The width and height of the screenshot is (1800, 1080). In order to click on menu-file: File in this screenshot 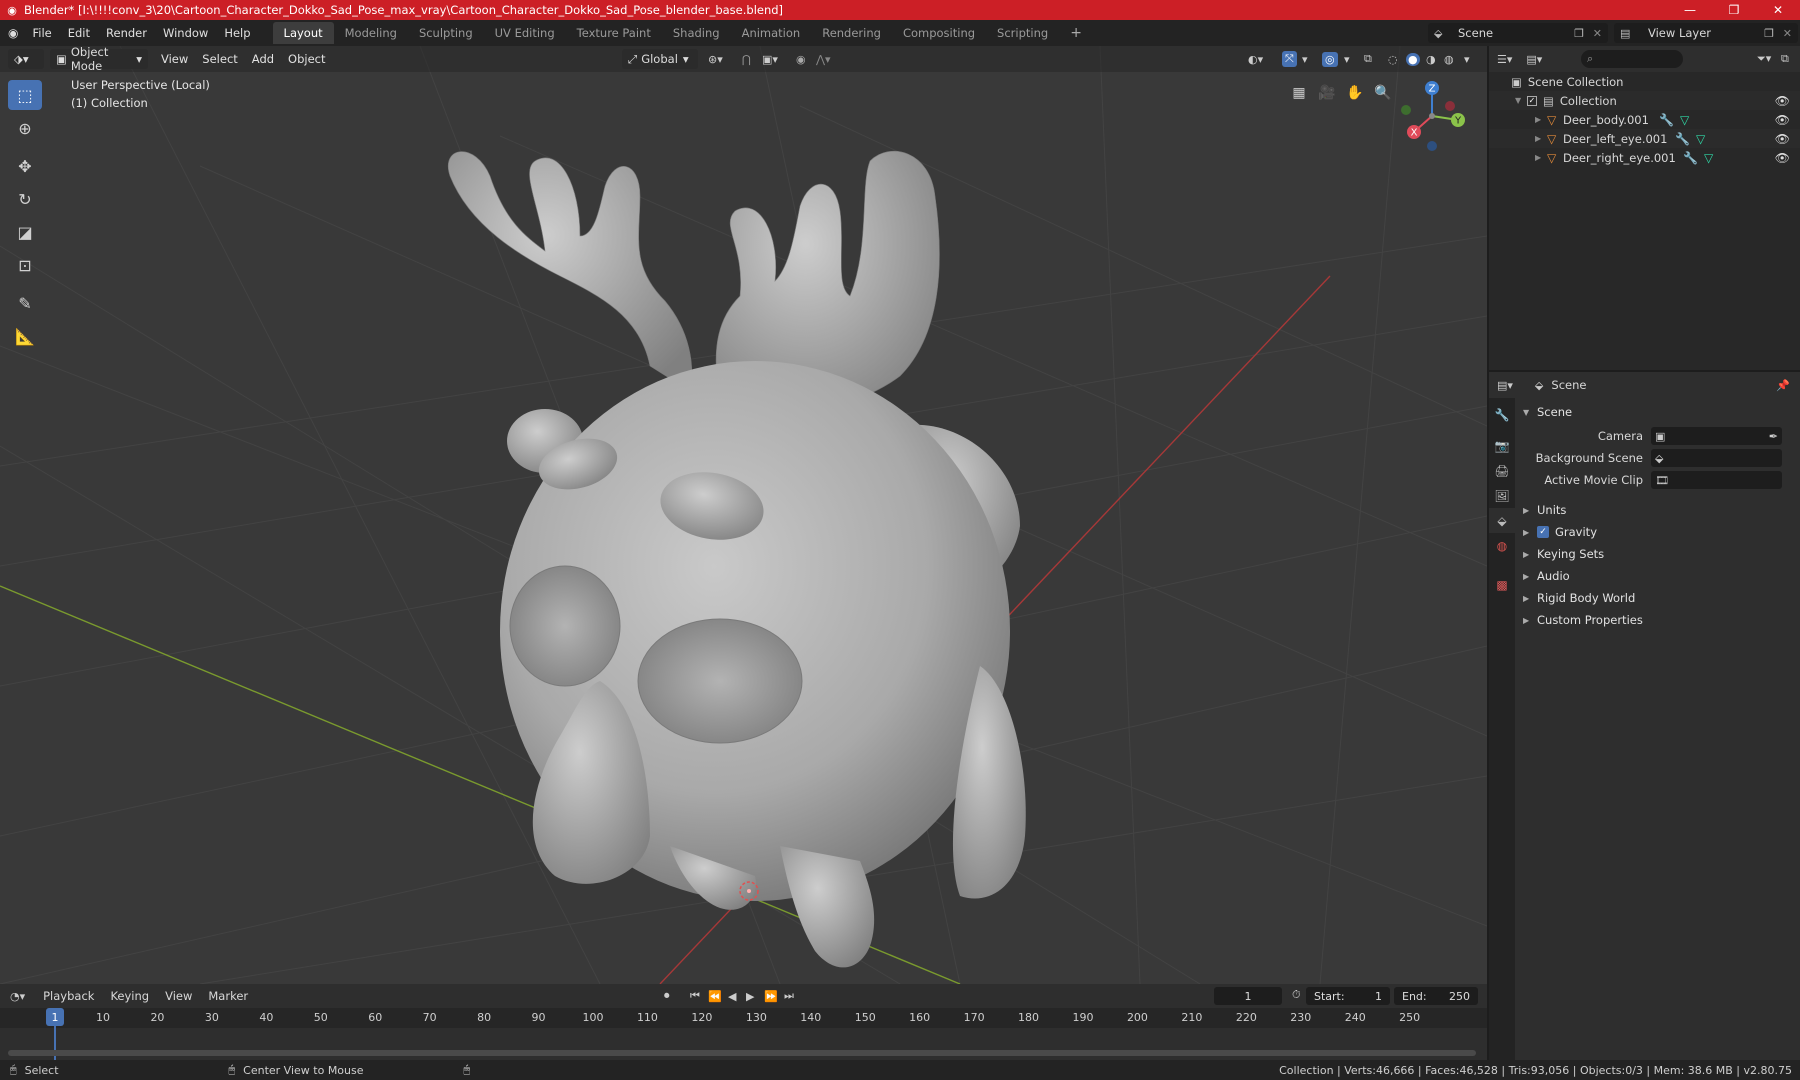, I will do `click(41, 33)`.